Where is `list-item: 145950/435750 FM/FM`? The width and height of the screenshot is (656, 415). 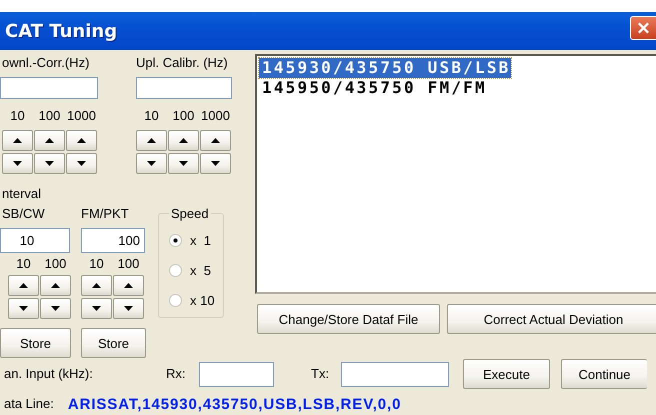 list-item: 145950/435750 FM/FM is located at coordinates (380, 88).